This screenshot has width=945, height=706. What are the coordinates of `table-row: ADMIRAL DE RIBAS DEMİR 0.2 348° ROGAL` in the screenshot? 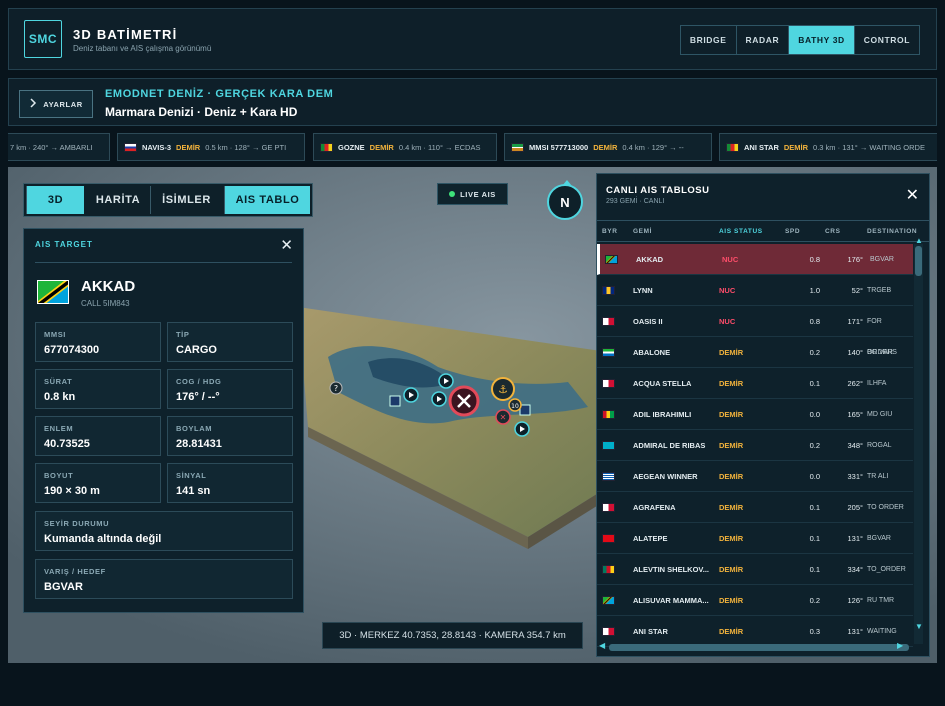 It's located at (755, 445).